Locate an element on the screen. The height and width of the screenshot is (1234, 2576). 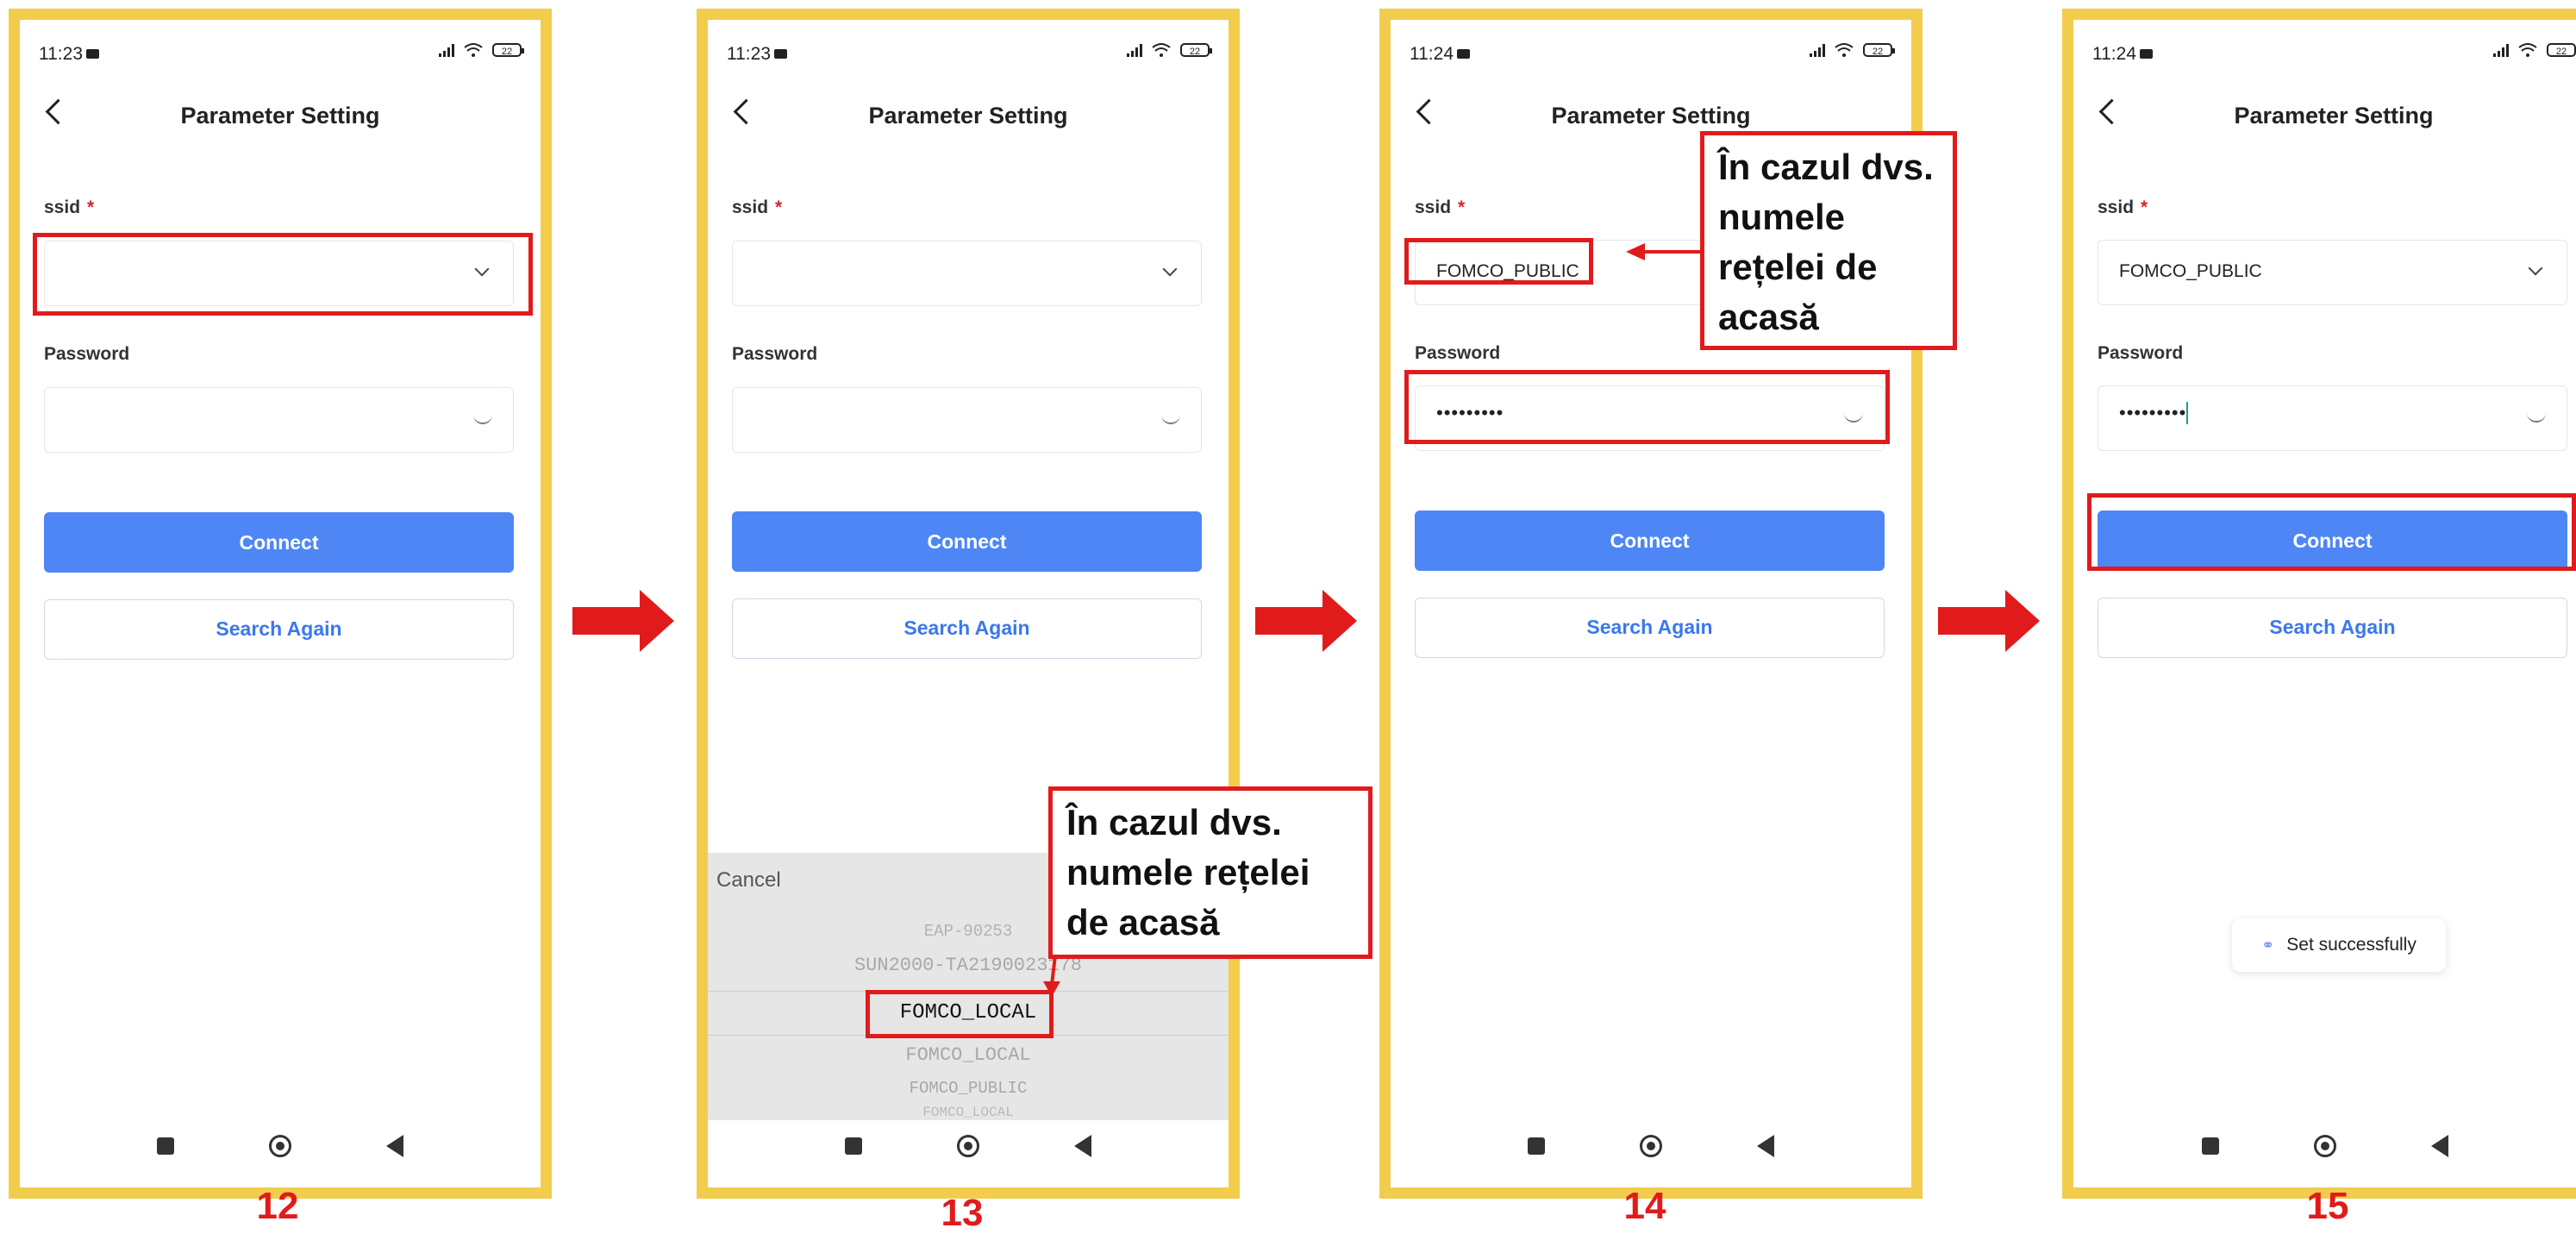
picker-cancel-button: Cancel is located at coordinates (748, 880).